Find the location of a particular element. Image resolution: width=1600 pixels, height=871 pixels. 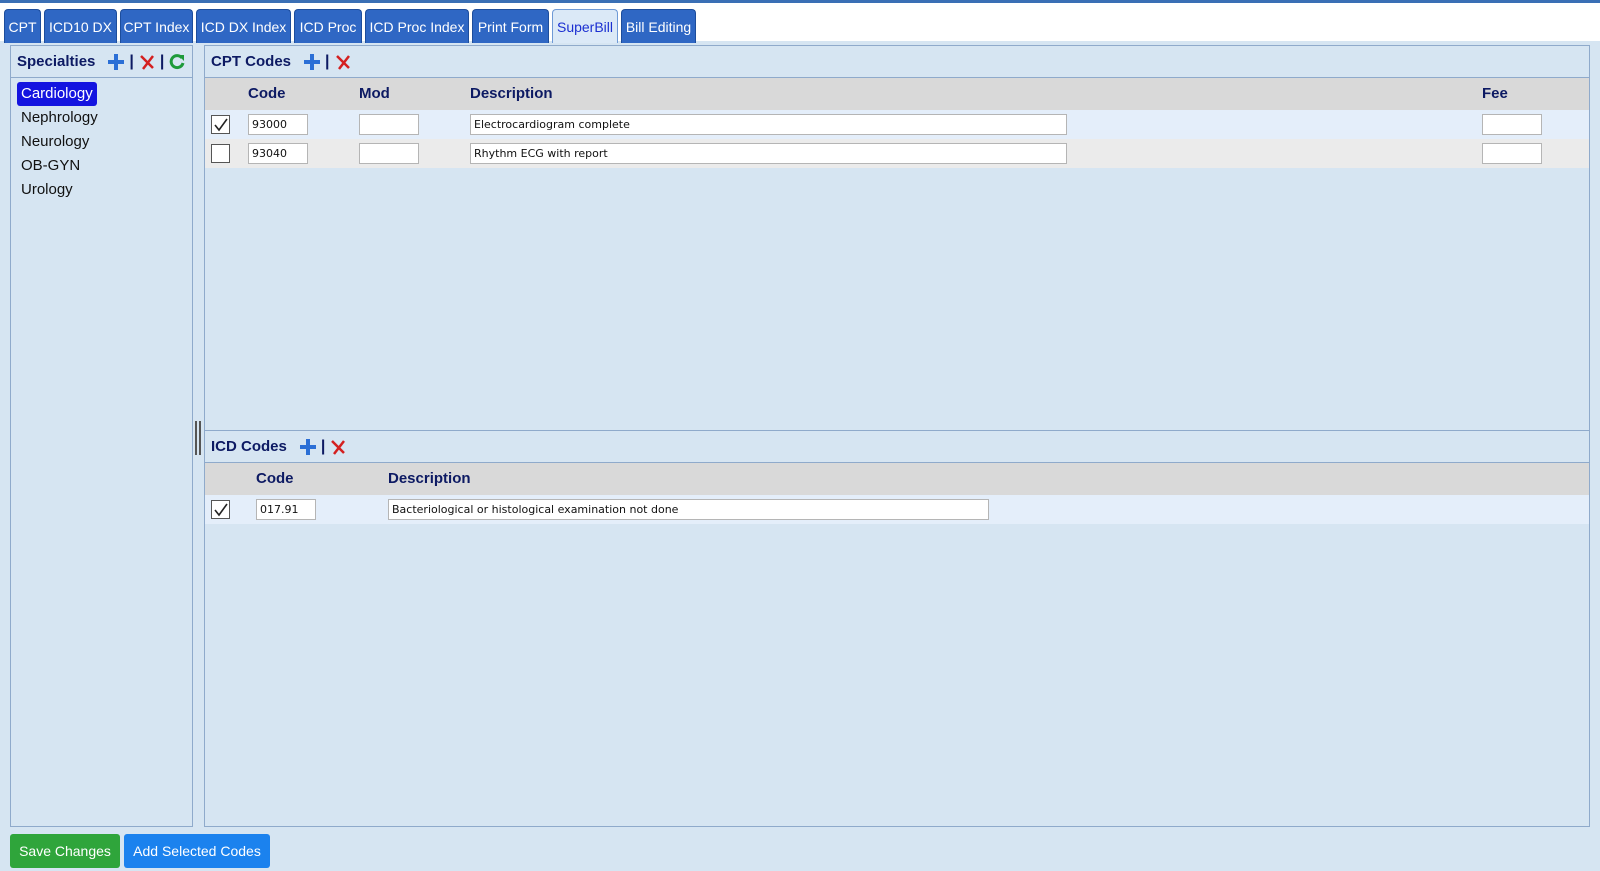

tab-icd10-dx: ICD10 DX is located at coordinates (80, 26).